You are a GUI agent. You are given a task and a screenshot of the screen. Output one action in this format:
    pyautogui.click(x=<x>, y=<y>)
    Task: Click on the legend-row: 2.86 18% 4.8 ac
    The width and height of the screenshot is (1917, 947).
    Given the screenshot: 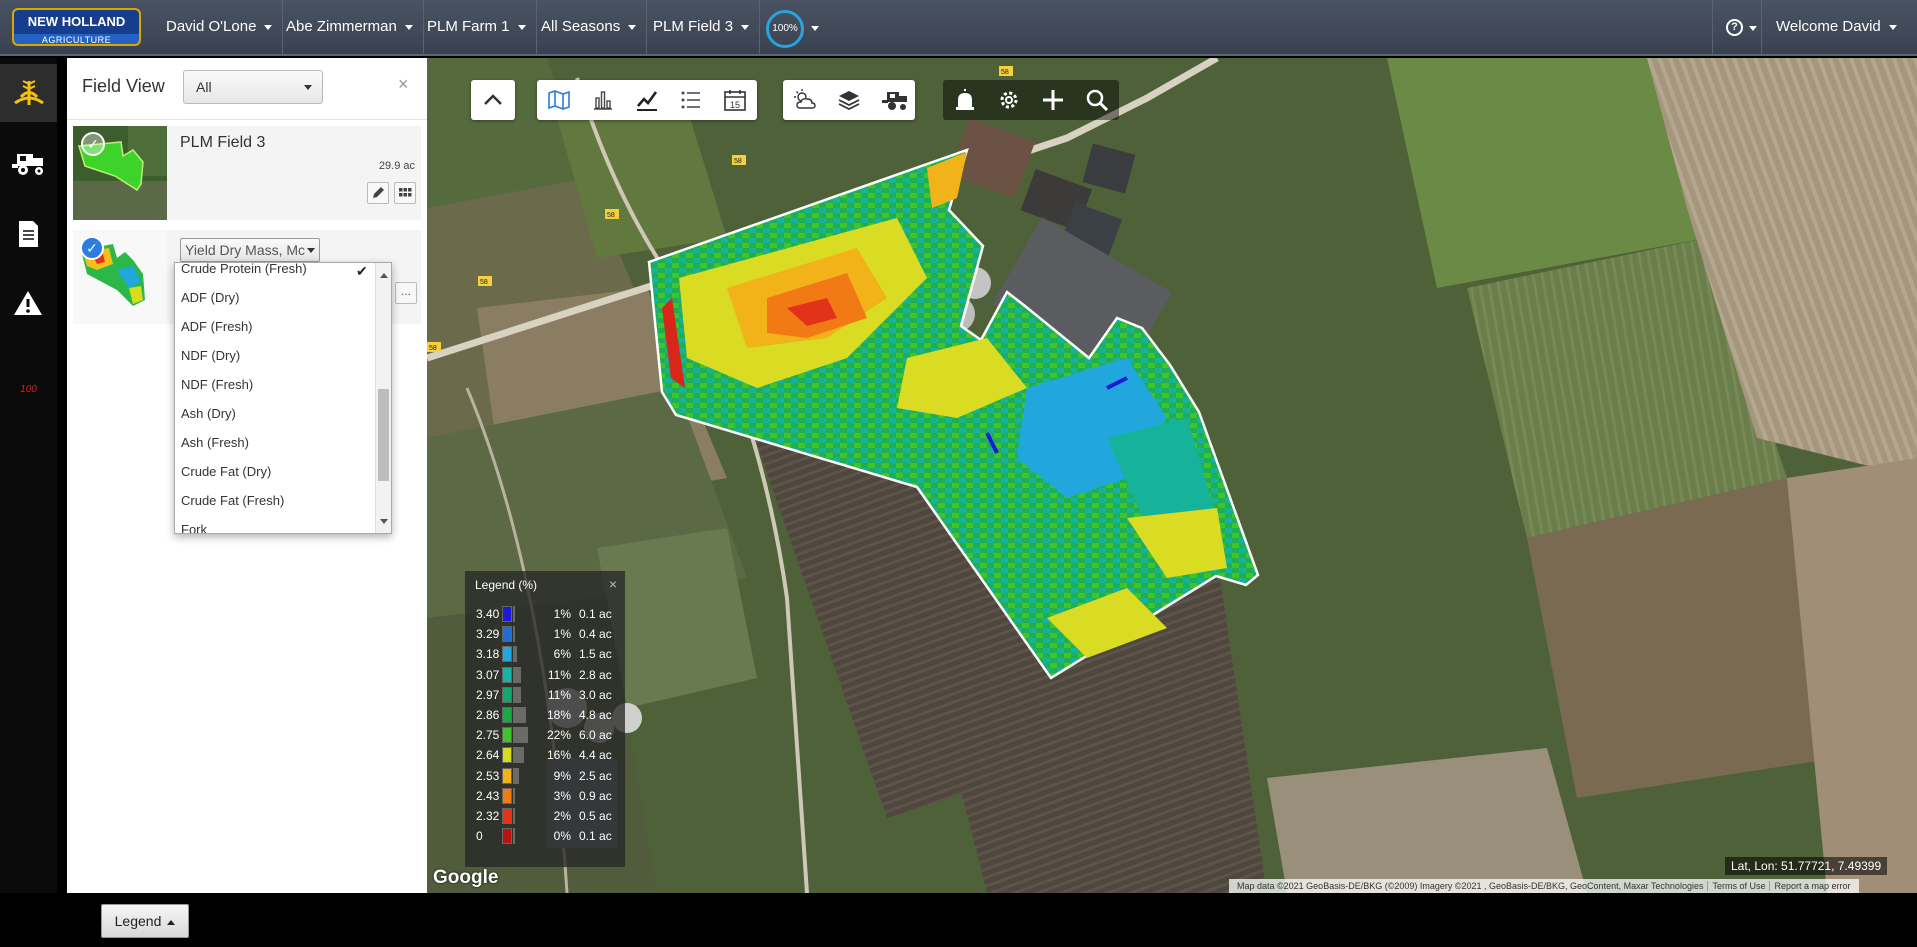 What is the action you would take?
    pyautogui.click(x=545, y=715)
    